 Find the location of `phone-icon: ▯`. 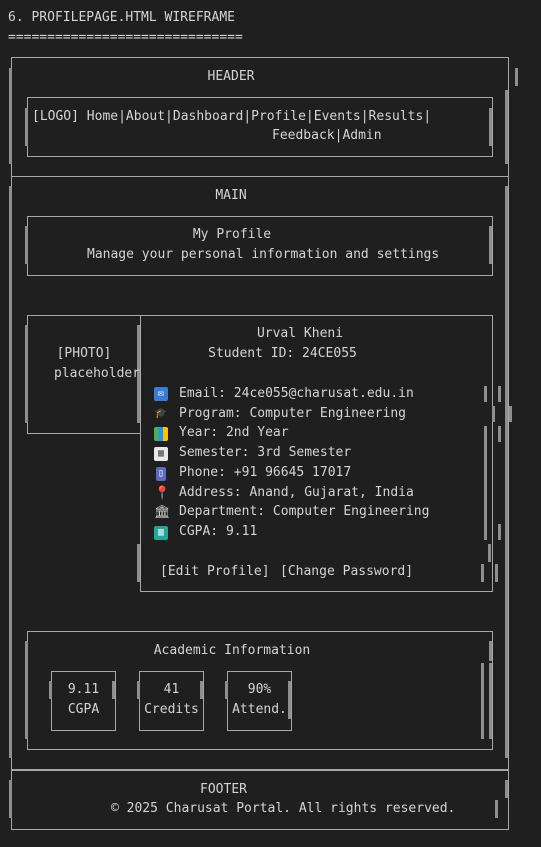

phone-icon: ▯ is located at coordinates (161, 474).